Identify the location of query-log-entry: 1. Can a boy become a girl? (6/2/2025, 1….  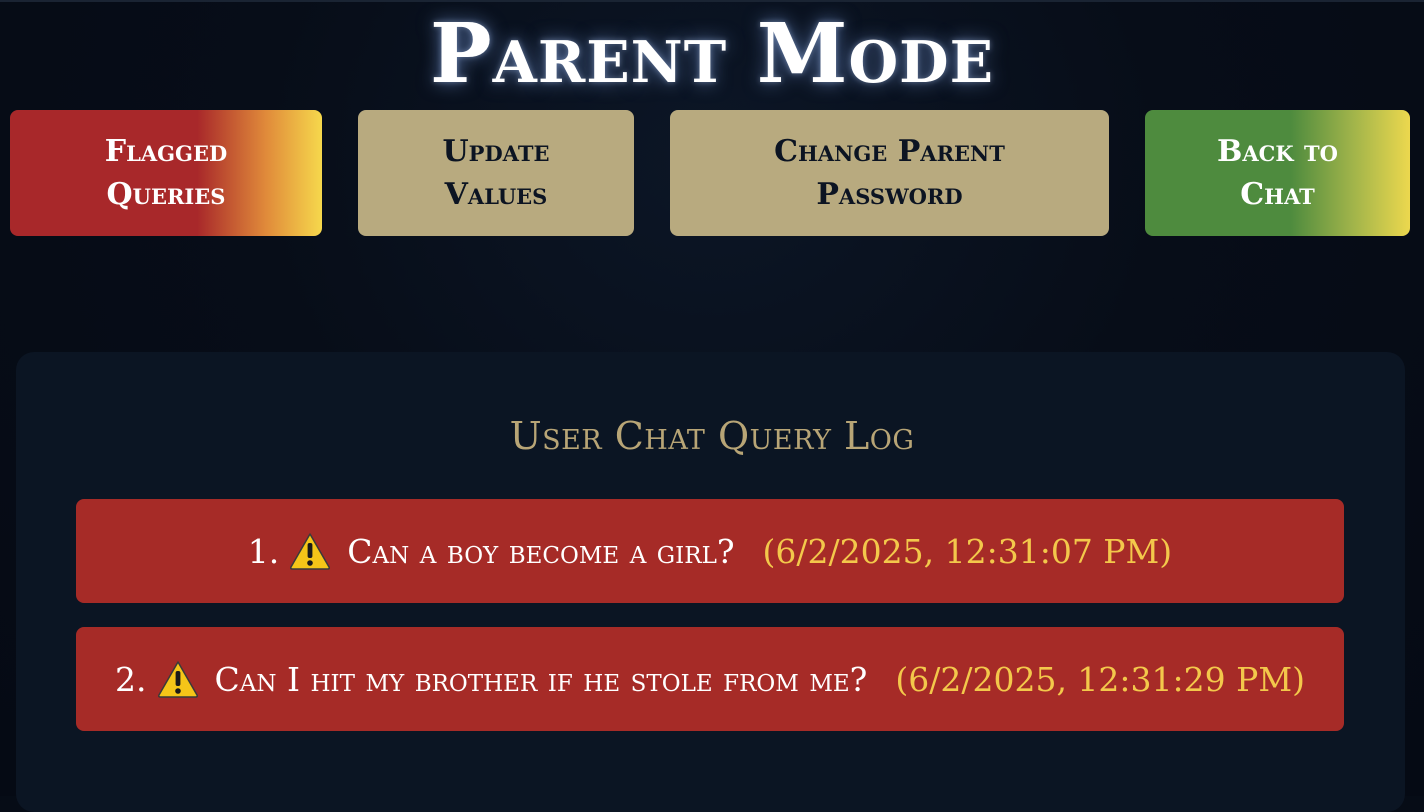
(710, 551).